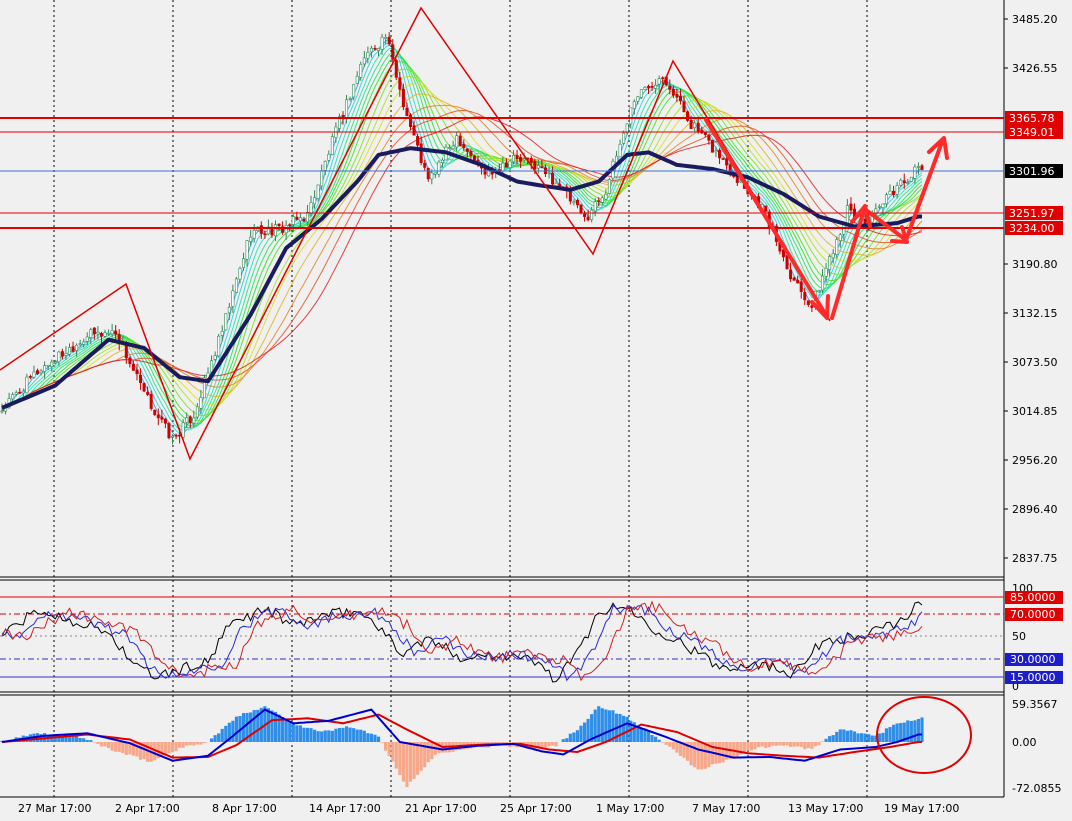  Describe the element at coordinates (441, 808) in the screenshot. I see `time-label: 21 Apr 17:00` at that location.